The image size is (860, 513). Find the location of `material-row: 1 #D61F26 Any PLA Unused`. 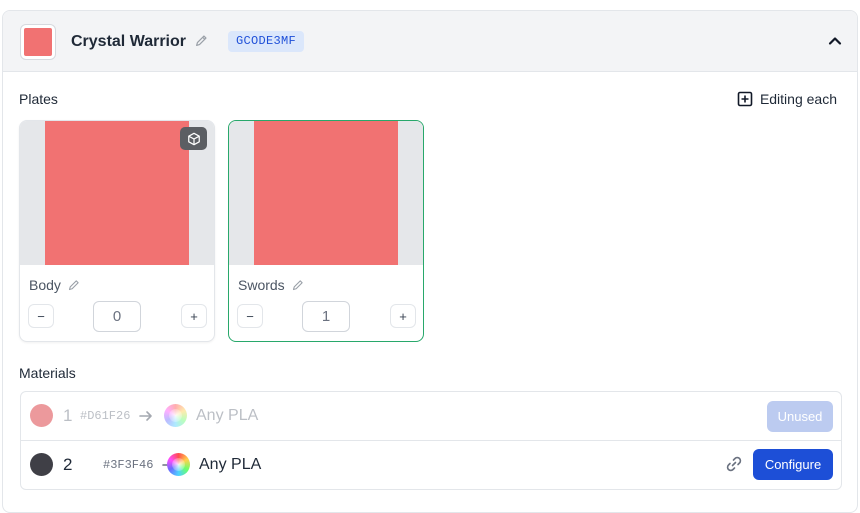

material-row: 1 #D61F26 Any PLA Unused is located at coordinates (431, 416).